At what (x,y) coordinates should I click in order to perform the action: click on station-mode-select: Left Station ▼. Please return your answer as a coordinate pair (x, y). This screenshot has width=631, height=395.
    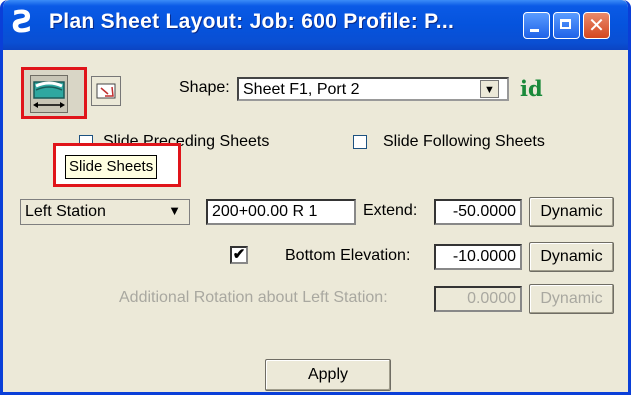
    Looking at the image, I should click on (105, 212).